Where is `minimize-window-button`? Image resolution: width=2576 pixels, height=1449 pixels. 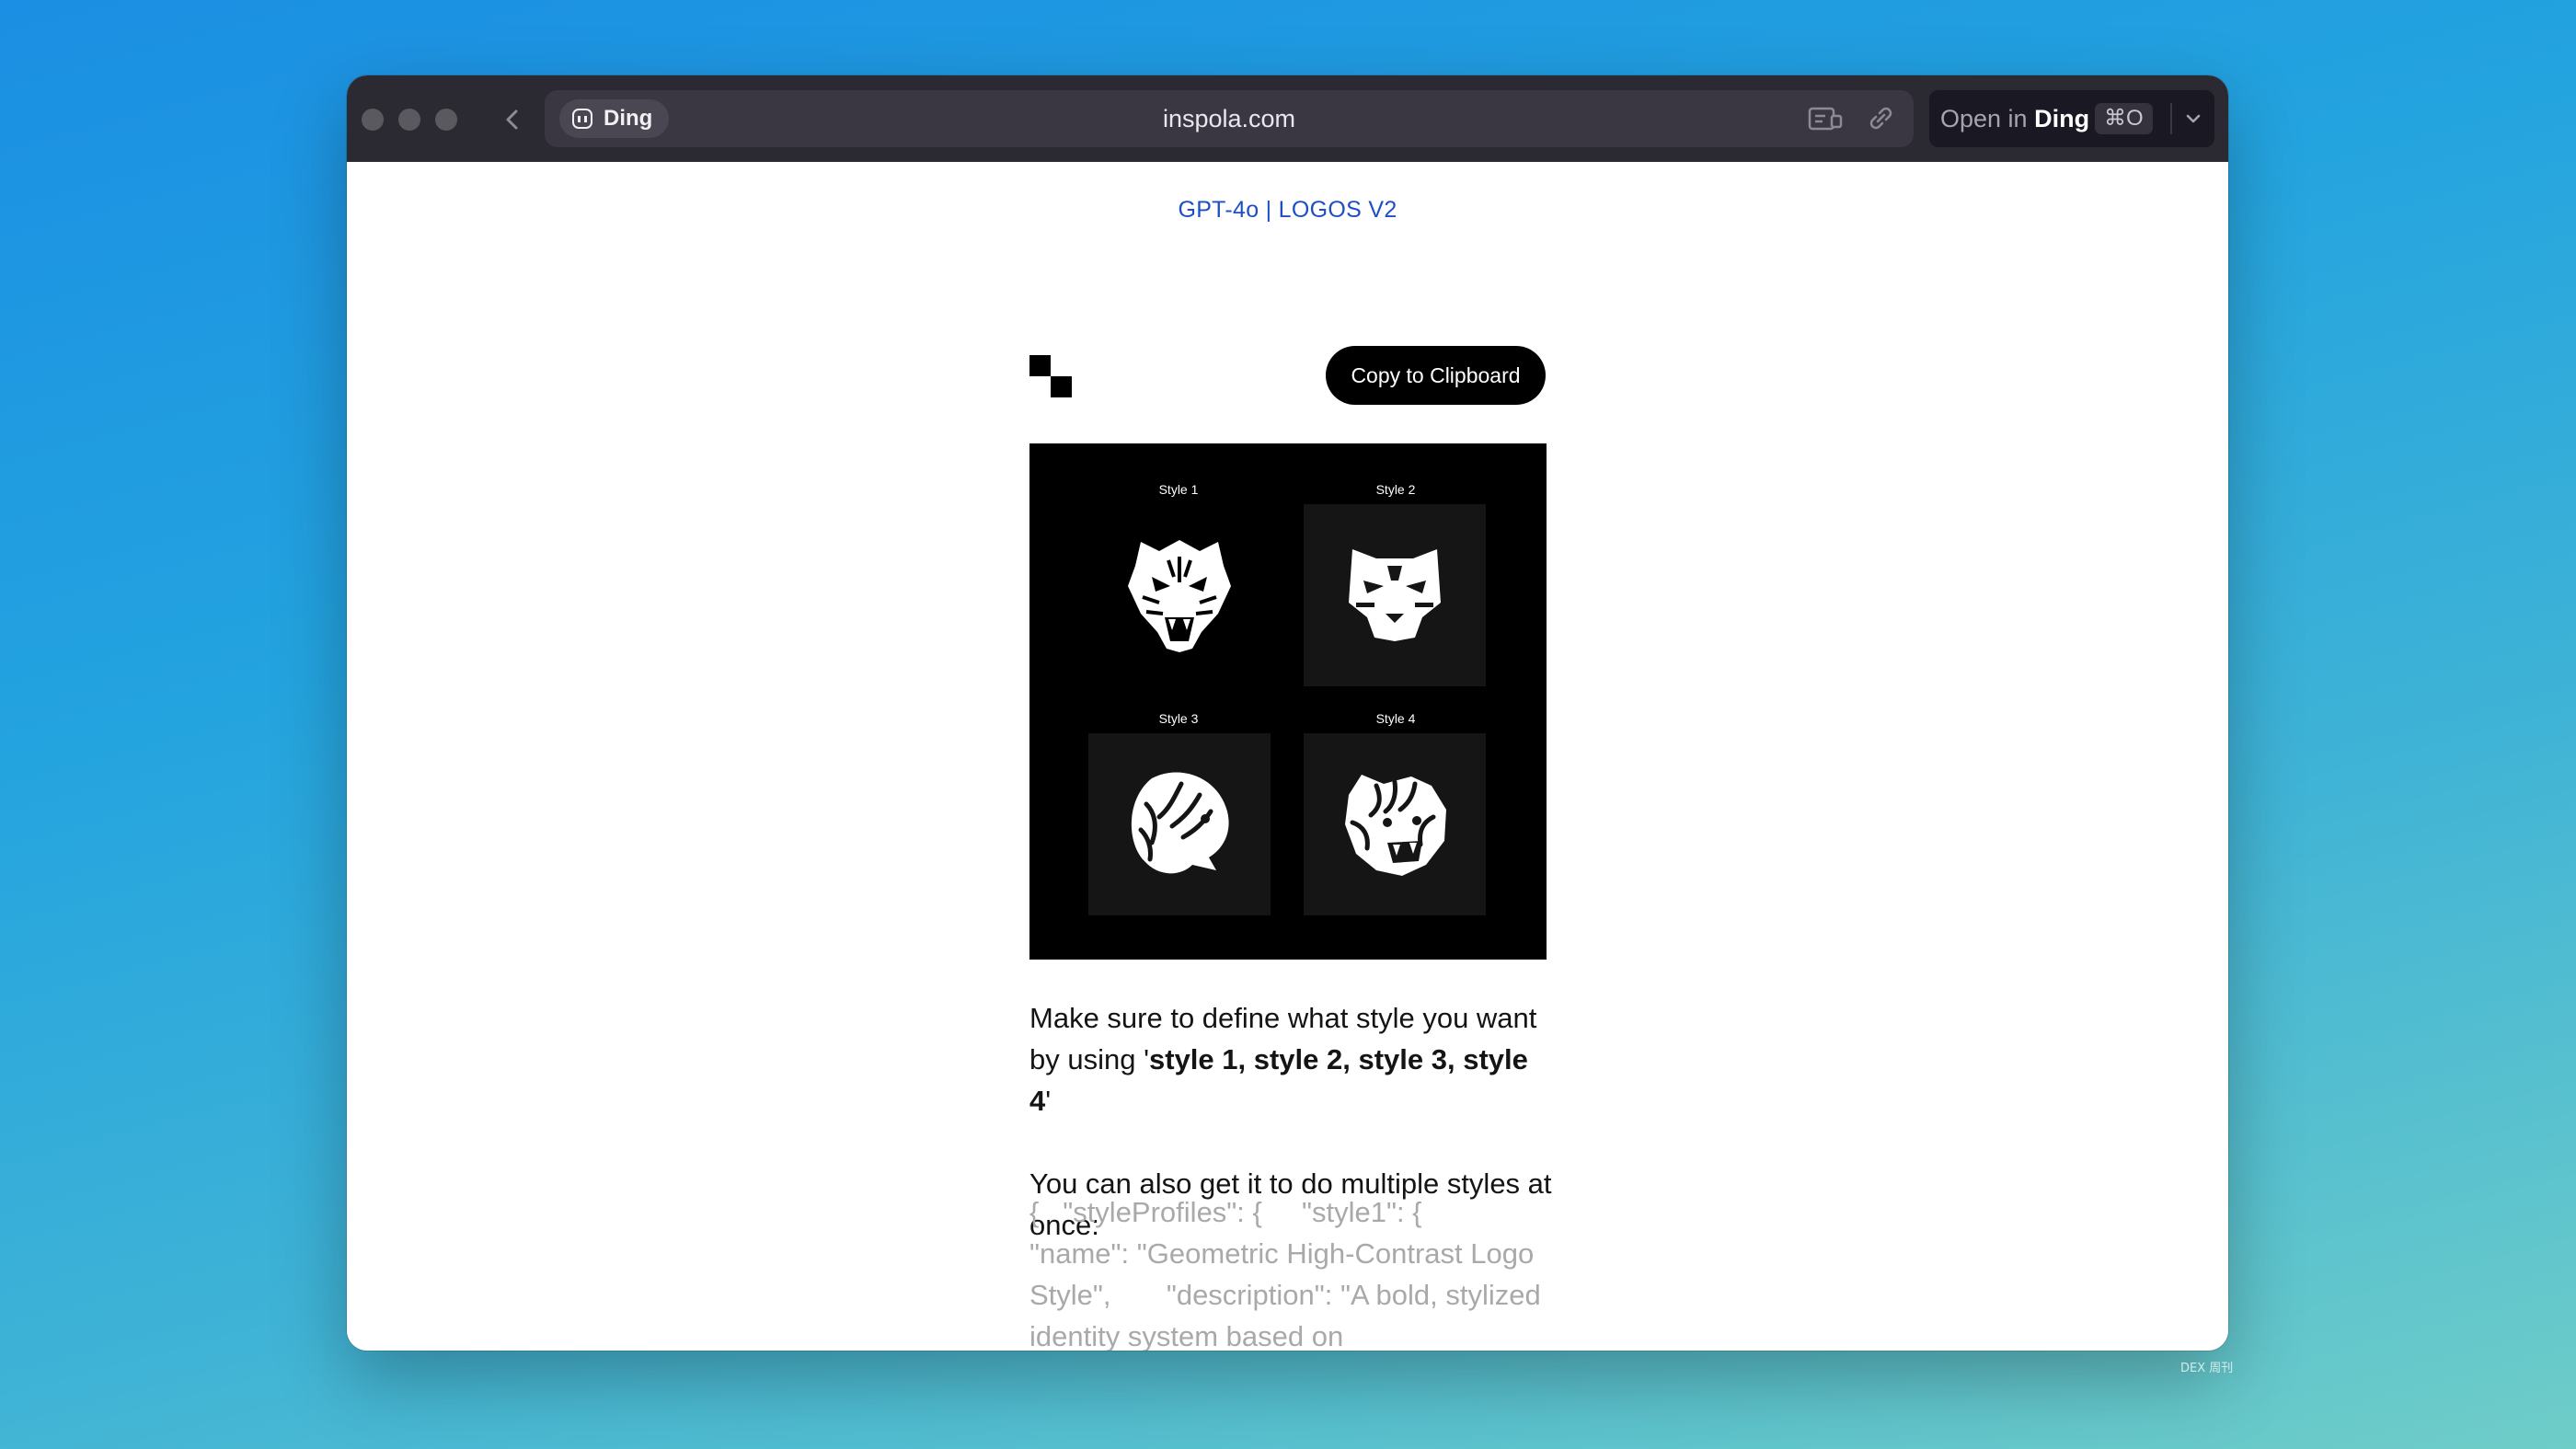
minimize-window-button is located at coordinates (409, 120).